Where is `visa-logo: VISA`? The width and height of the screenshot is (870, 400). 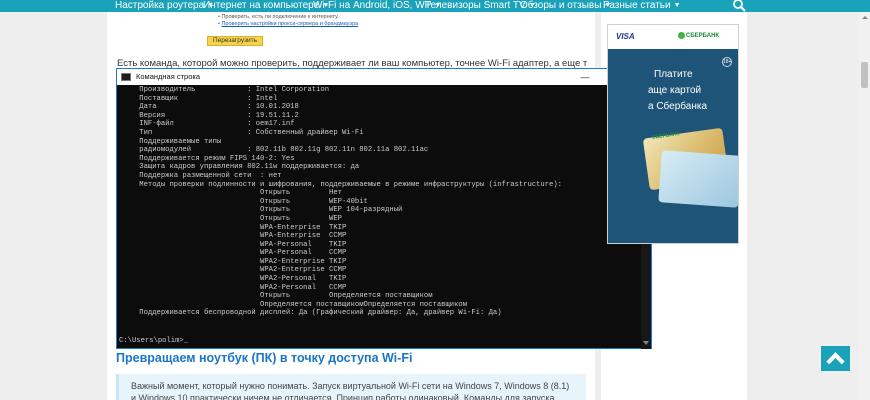
visa-logo: VISA is located at coordinates (625, 36).